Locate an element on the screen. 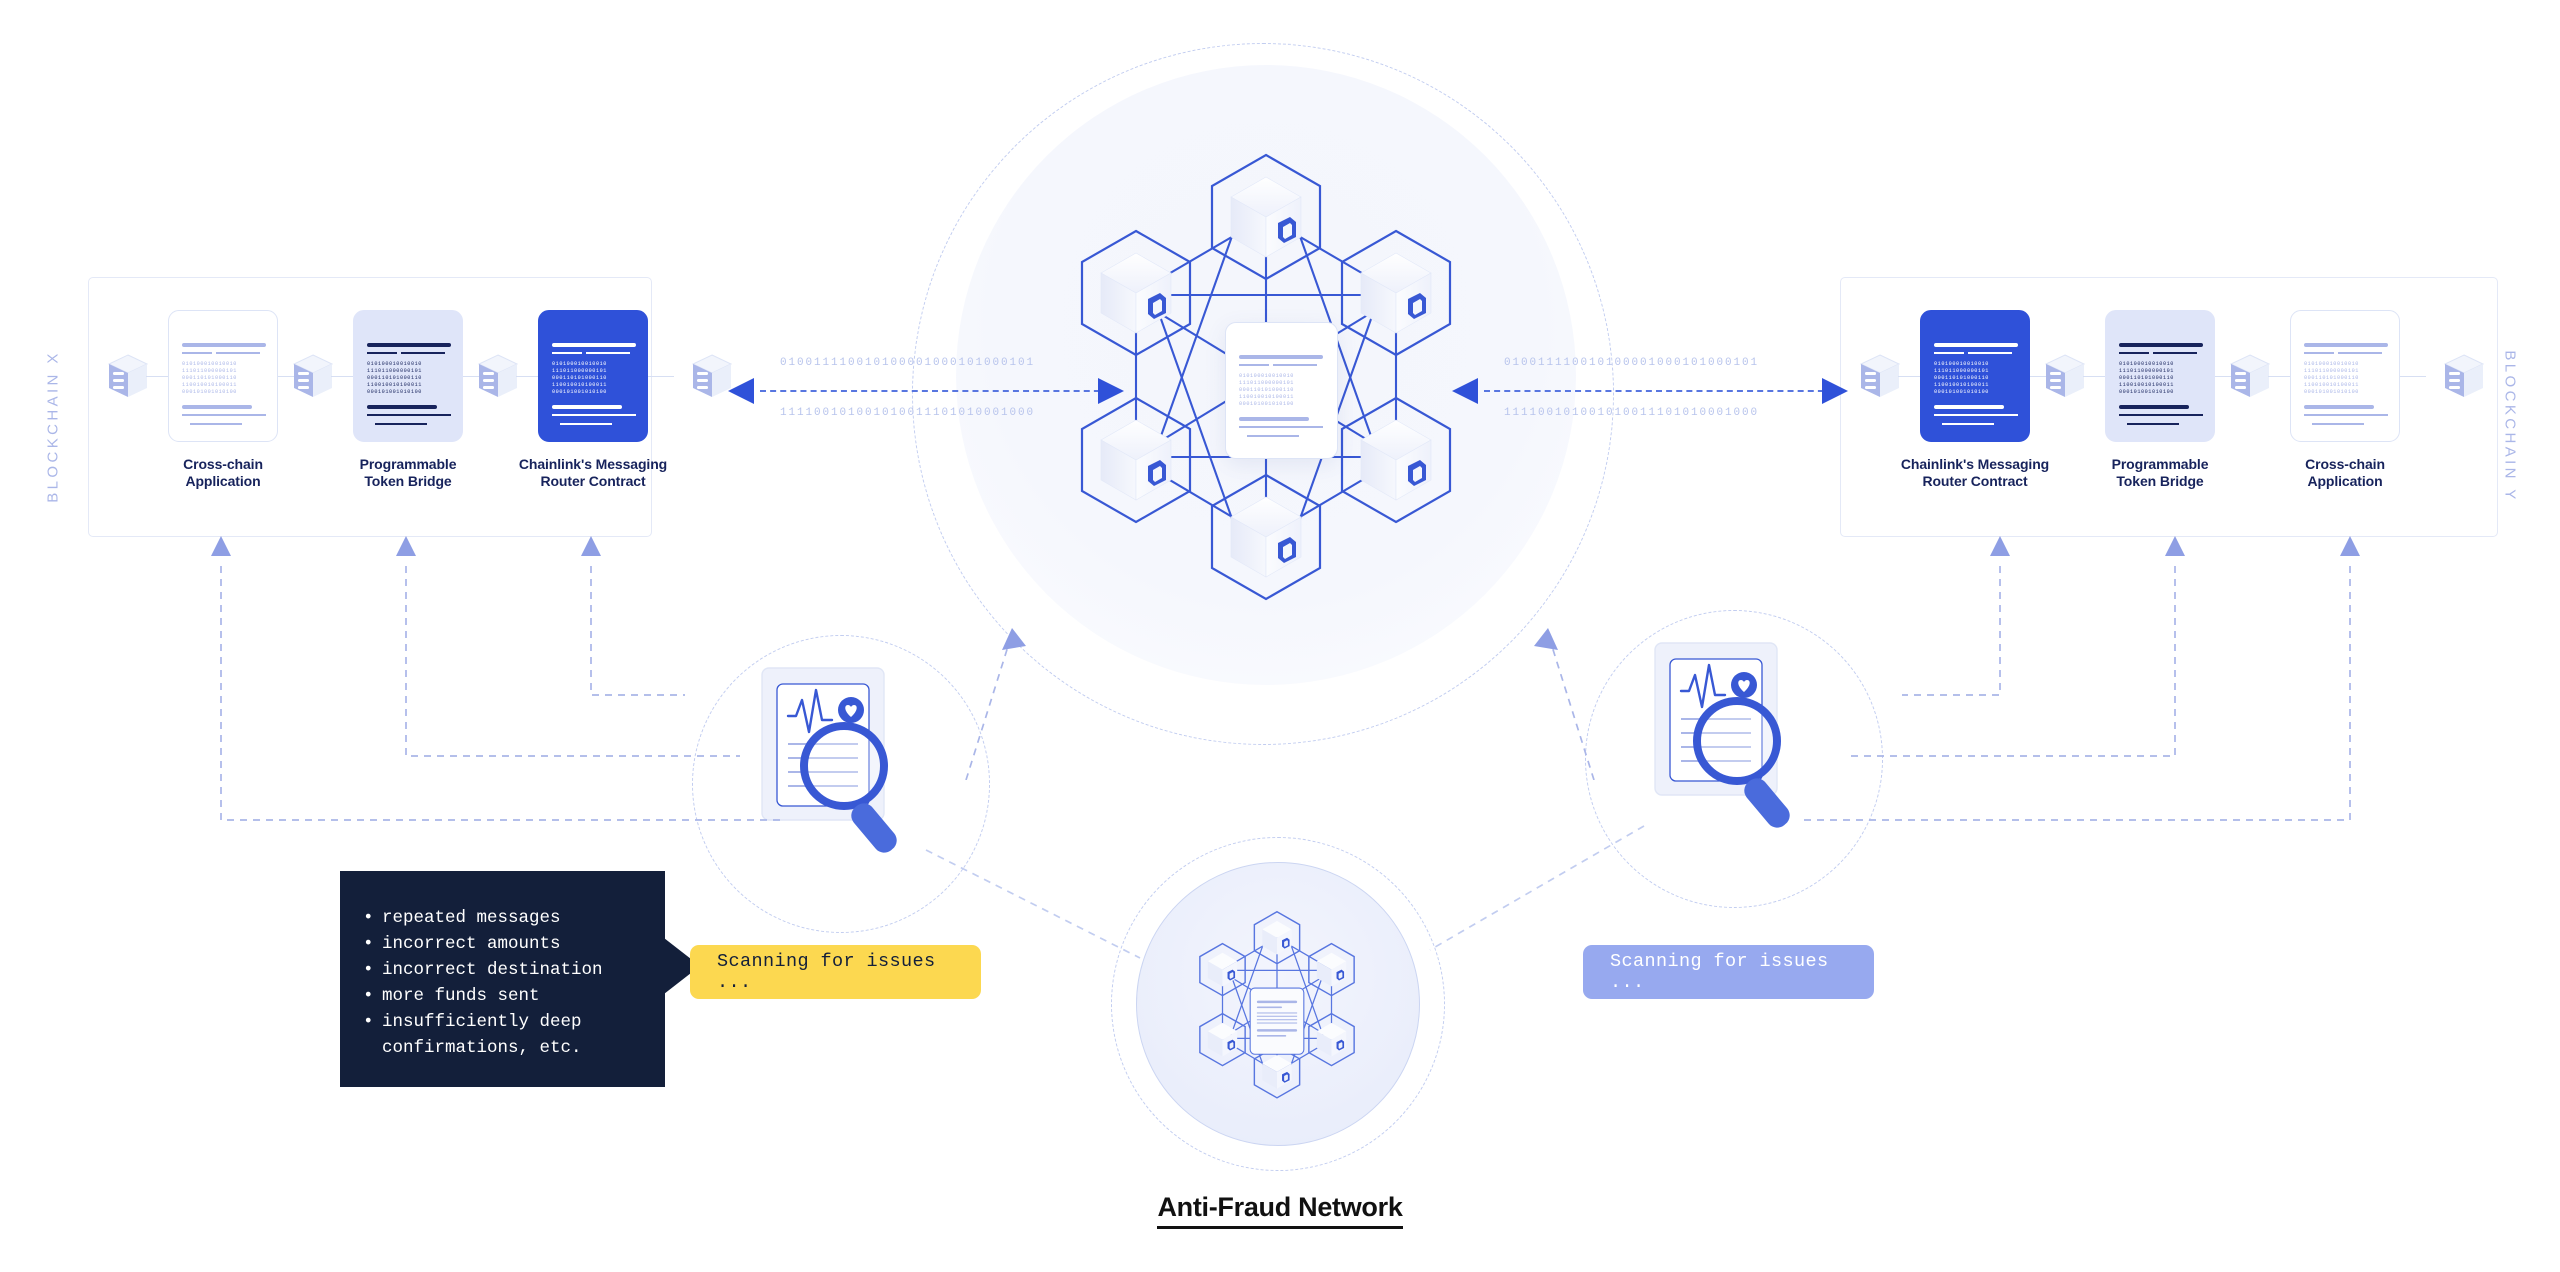 This screenshot has height=1272, width=2560. bottom-blockchain-network is located at coordinates (1277, 1005).